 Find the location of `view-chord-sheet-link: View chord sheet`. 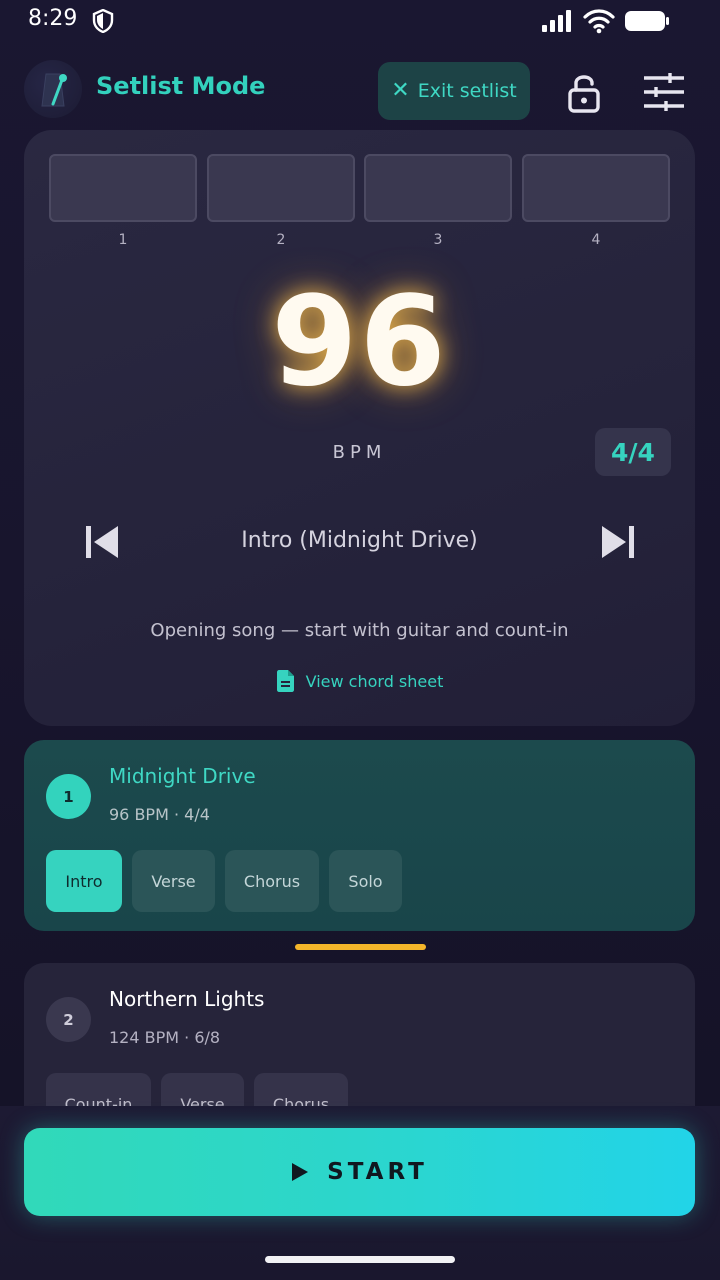

view-chord-sheet-link: View chord sheet is located at coordinates (359, 681).